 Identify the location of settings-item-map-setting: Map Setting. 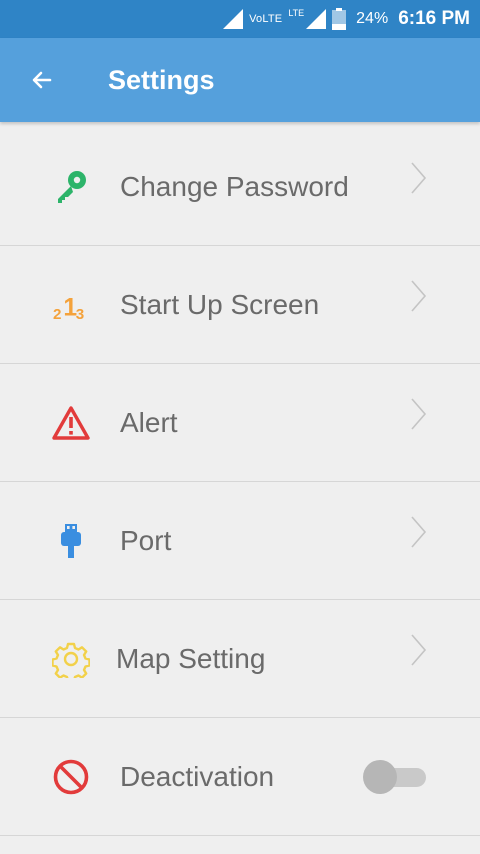
(240, 659).